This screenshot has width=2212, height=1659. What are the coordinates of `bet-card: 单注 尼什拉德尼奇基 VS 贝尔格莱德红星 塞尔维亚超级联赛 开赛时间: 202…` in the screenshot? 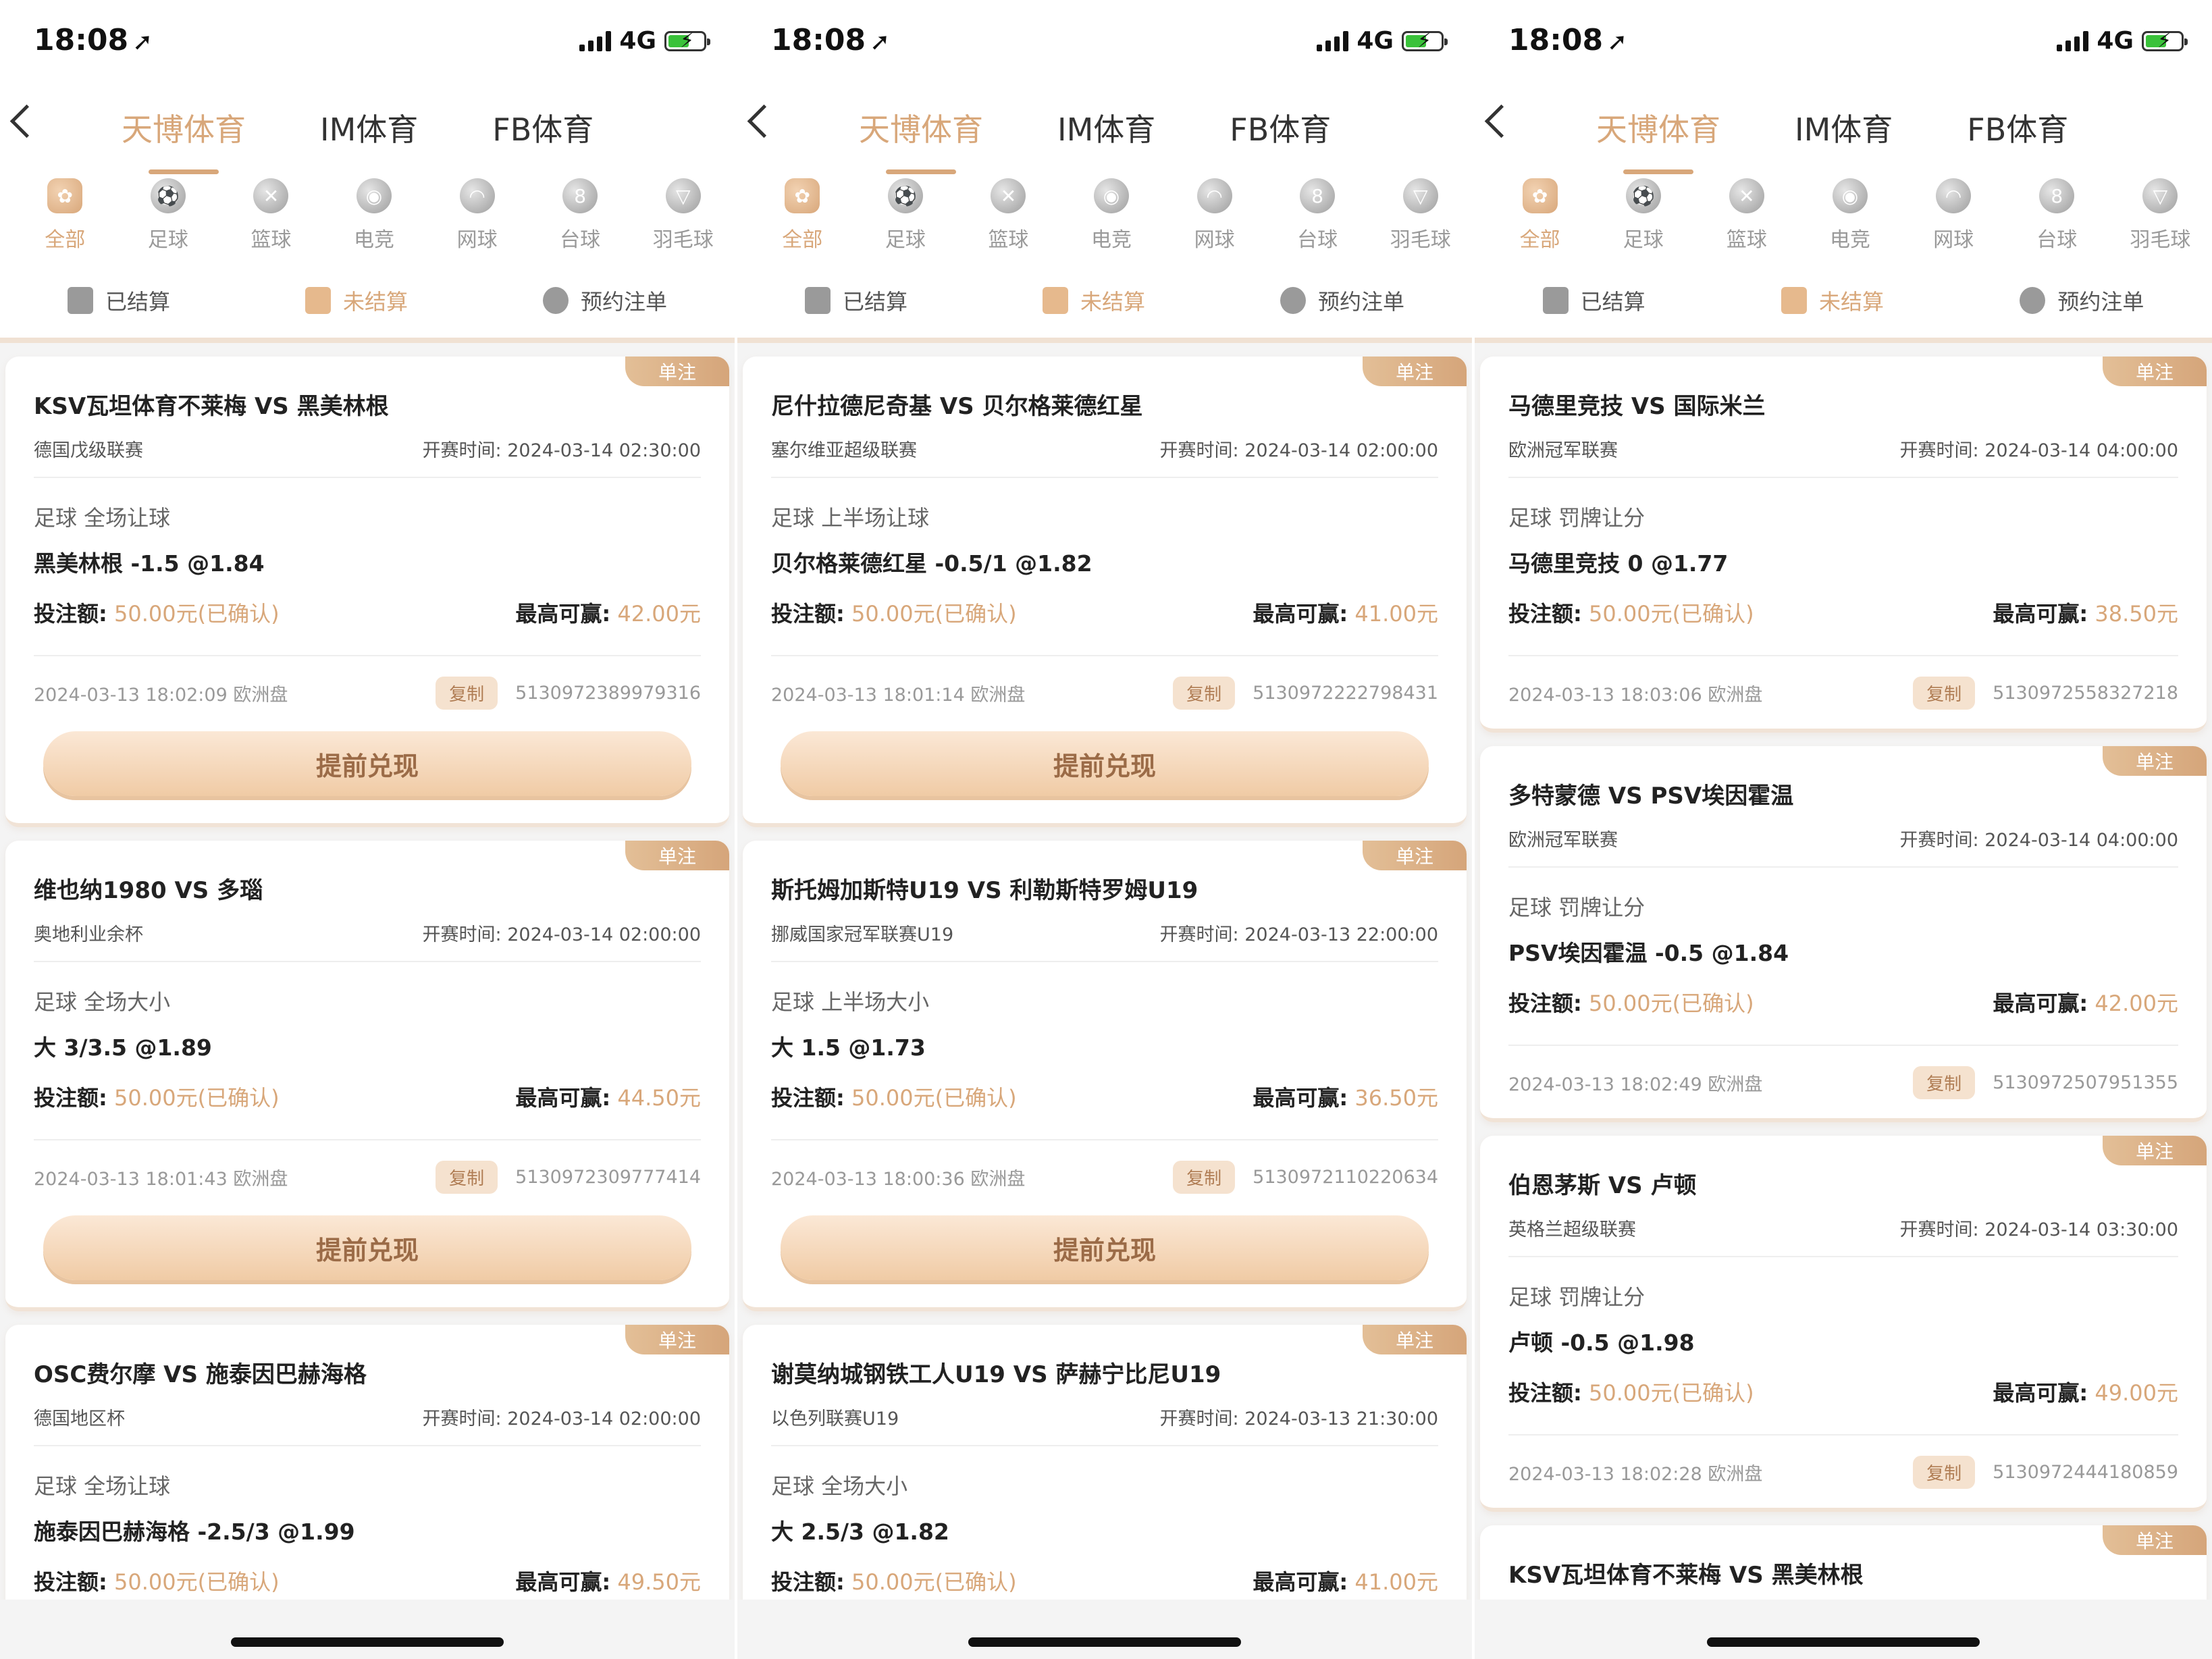 It's located at (1105, 592).